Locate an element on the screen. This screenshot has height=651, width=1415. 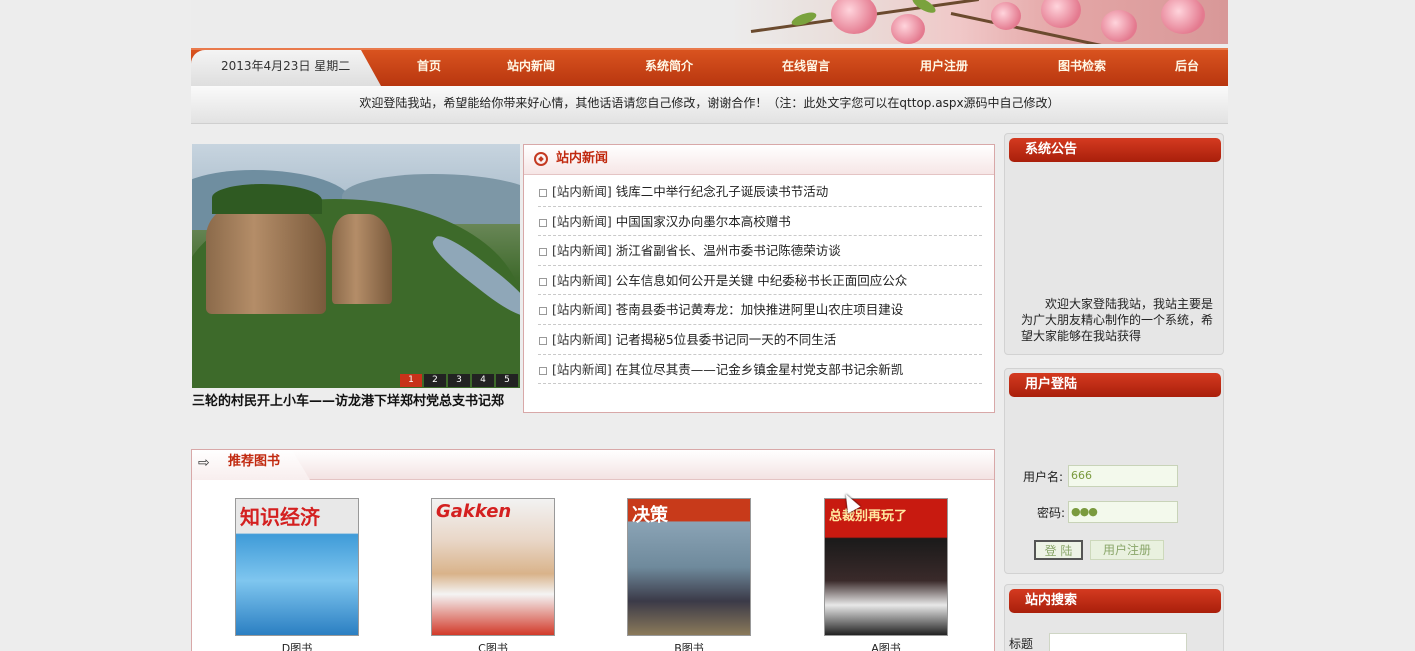
slideshow-caption: 三轮的村民开上小车——访龙港下垟郑村党总支书记郑 is located at coordinates (357, 399).